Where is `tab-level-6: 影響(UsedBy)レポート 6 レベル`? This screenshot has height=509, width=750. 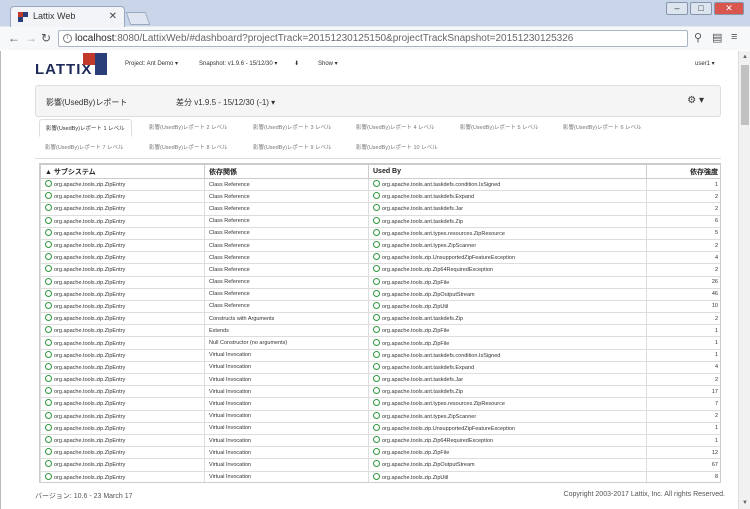
tab-level-6: 影響(UsedBy)レポート 6 レベル is located at coordinates (602, 128).